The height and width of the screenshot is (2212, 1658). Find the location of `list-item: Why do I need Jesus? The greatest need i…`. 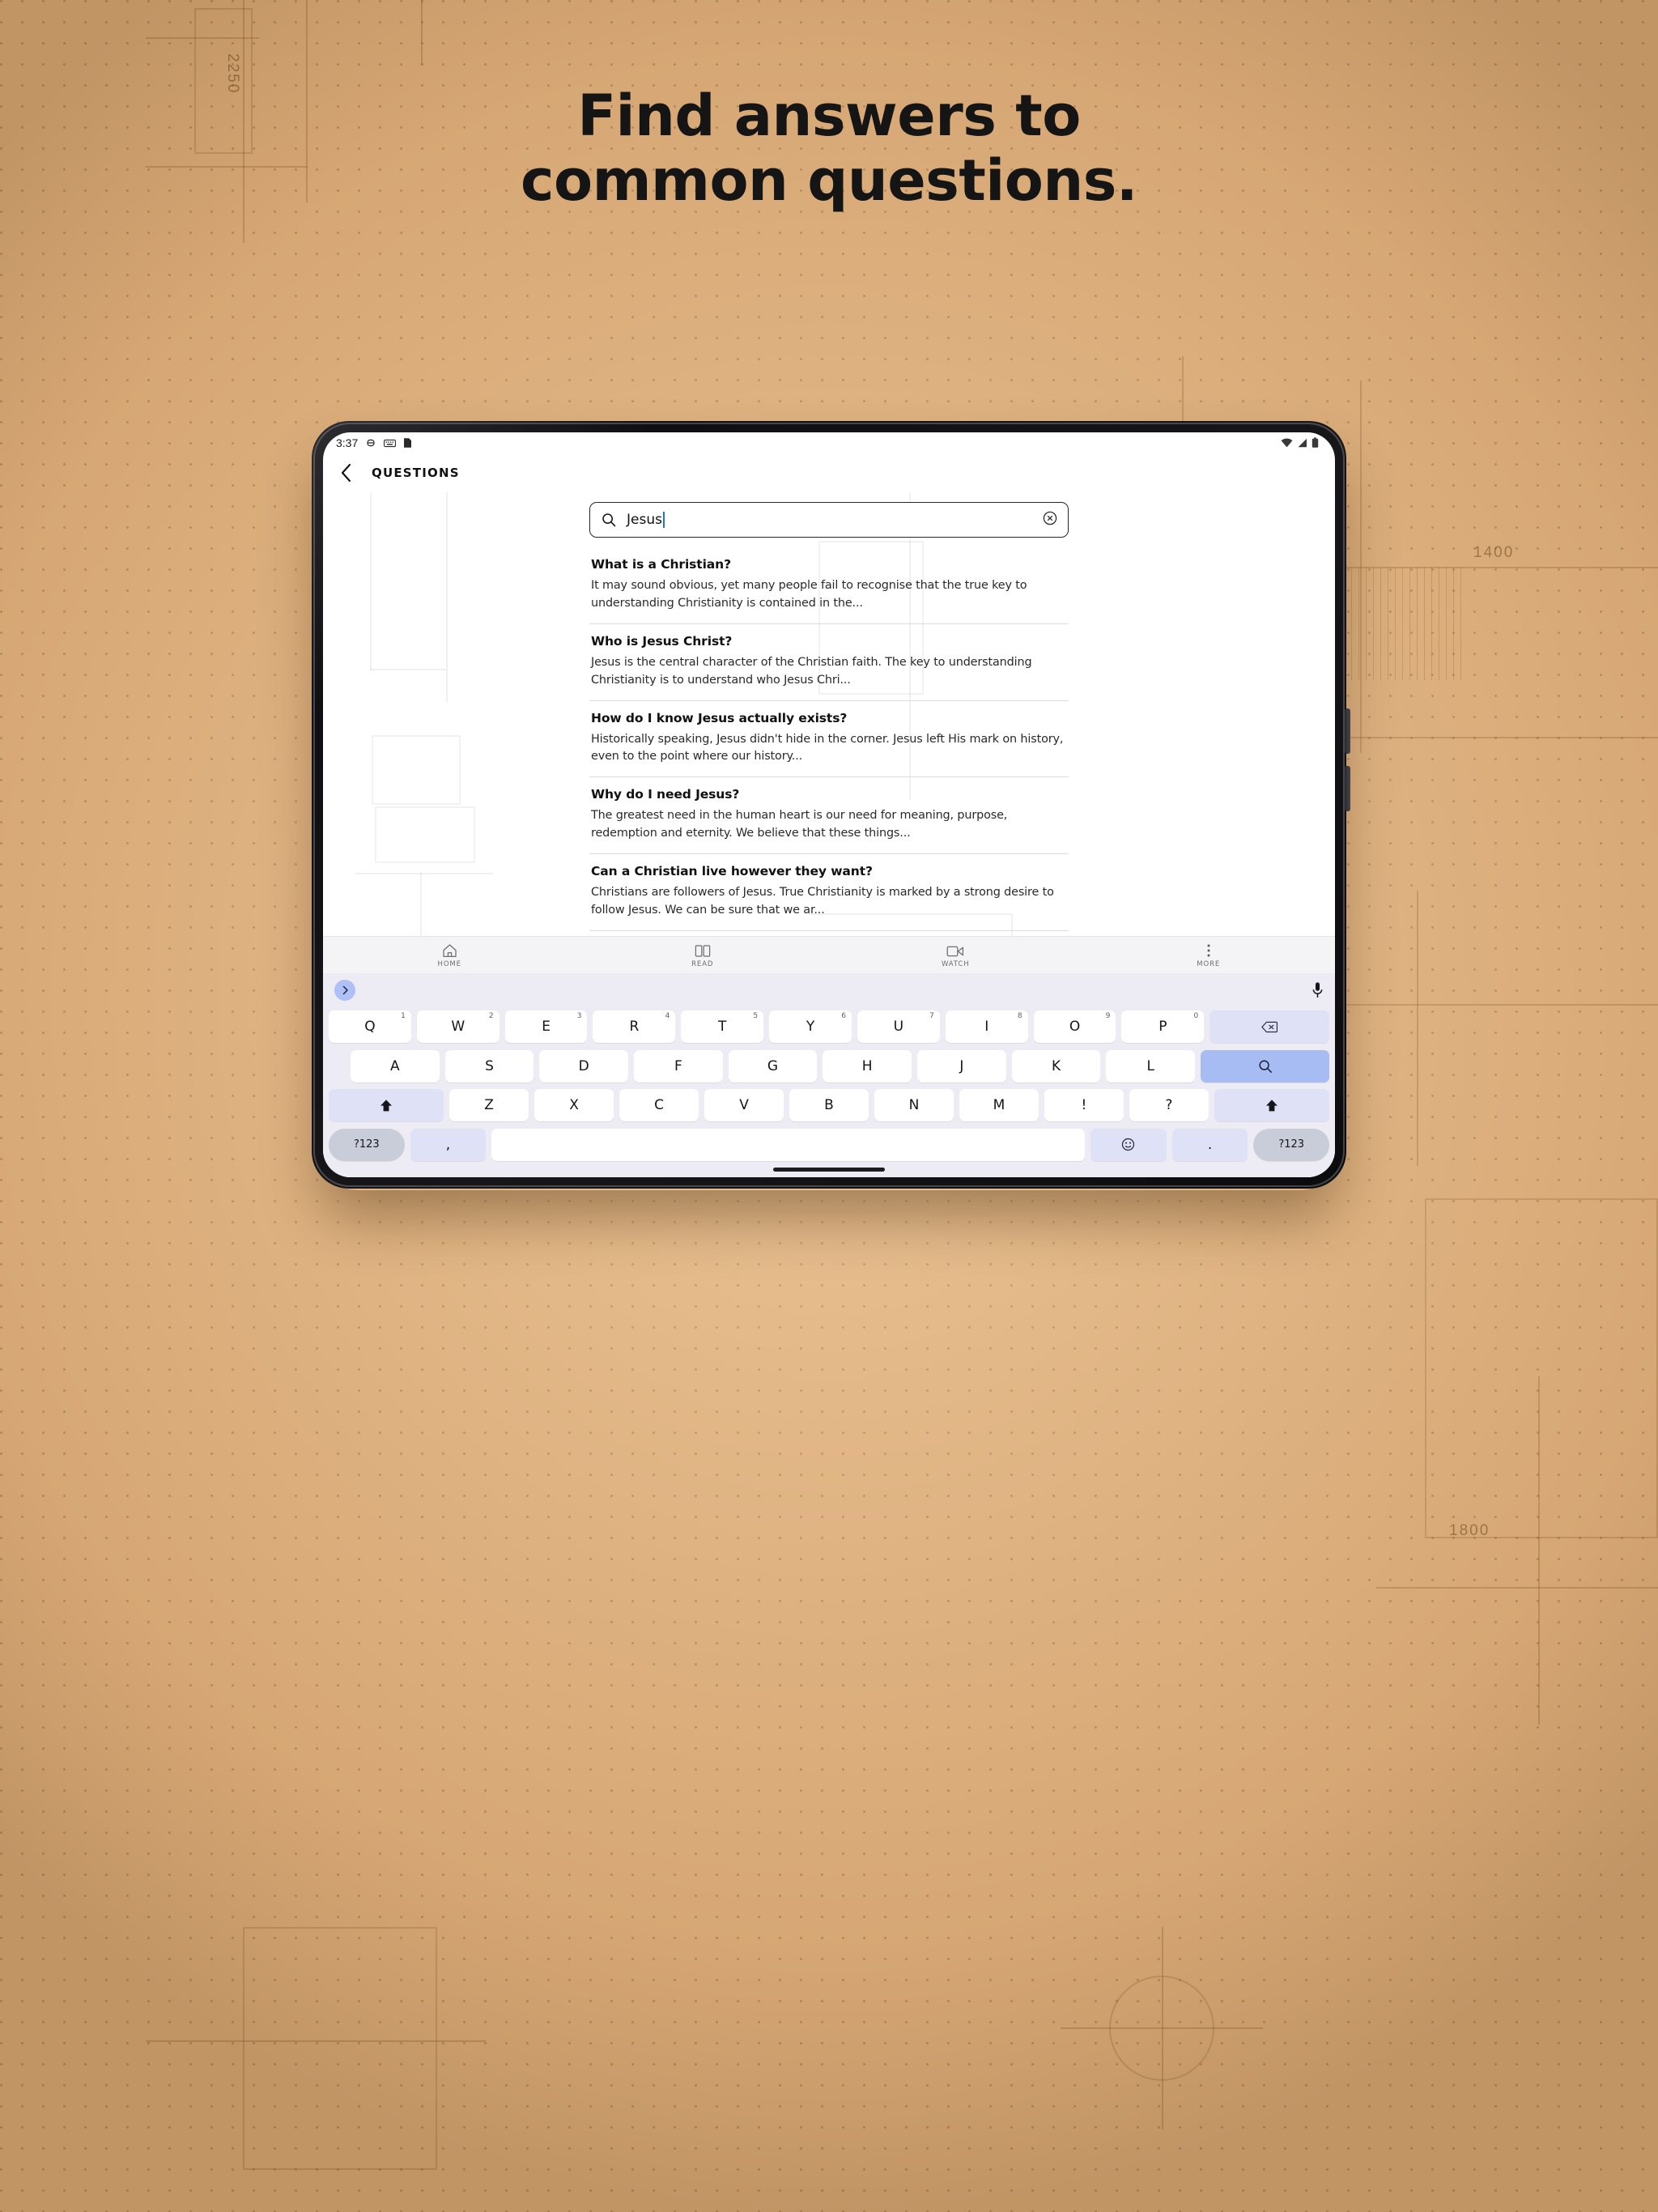

list-item: Why do I need Jesus? The greatest need i… is located at coordinates (829, 816).